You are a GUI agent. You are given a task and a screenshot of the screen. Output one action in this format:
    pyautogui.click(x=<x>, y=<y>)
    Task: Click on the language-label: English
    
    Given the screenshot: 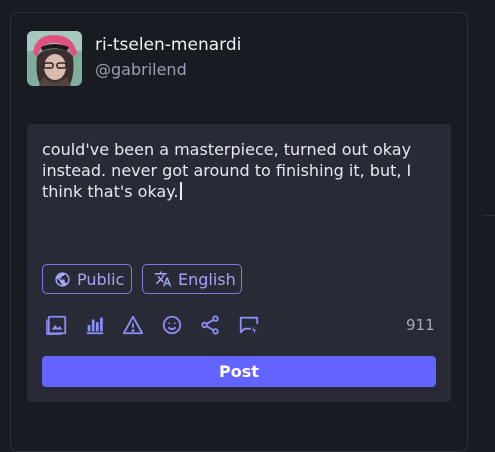 What is the action you would take?
    pyautogui.click(x=207, y=279)
    